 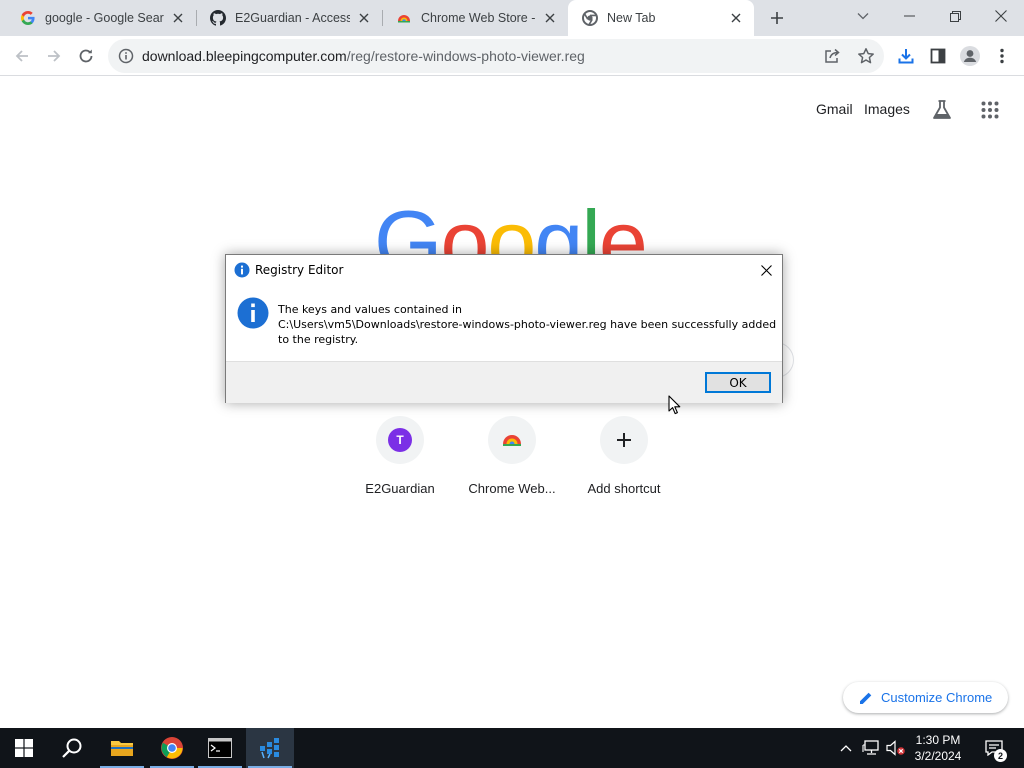 What do you see at coordinates (623, 230) in the screenshot?
I see `logo-letter: e` at bounding box center [623, 230].